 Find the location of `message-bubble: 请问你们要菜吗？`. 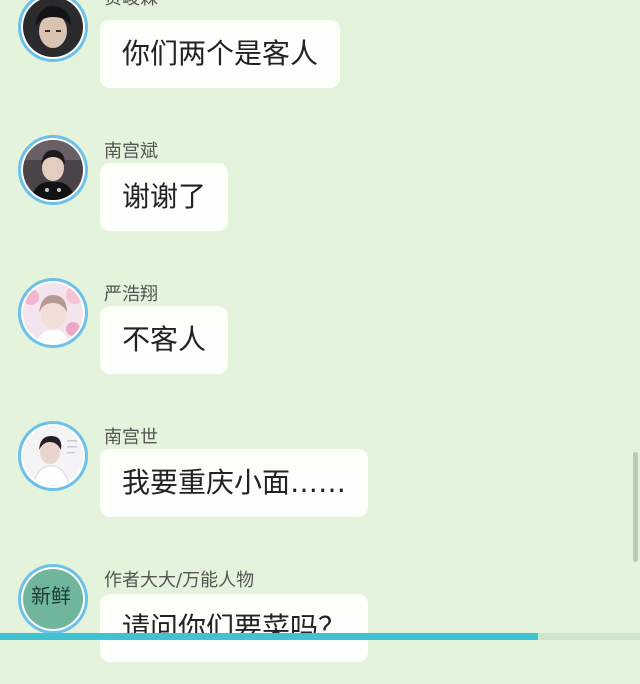

message-bubble: 请问你们要菜吗？ is located at coordinates (234, 628).